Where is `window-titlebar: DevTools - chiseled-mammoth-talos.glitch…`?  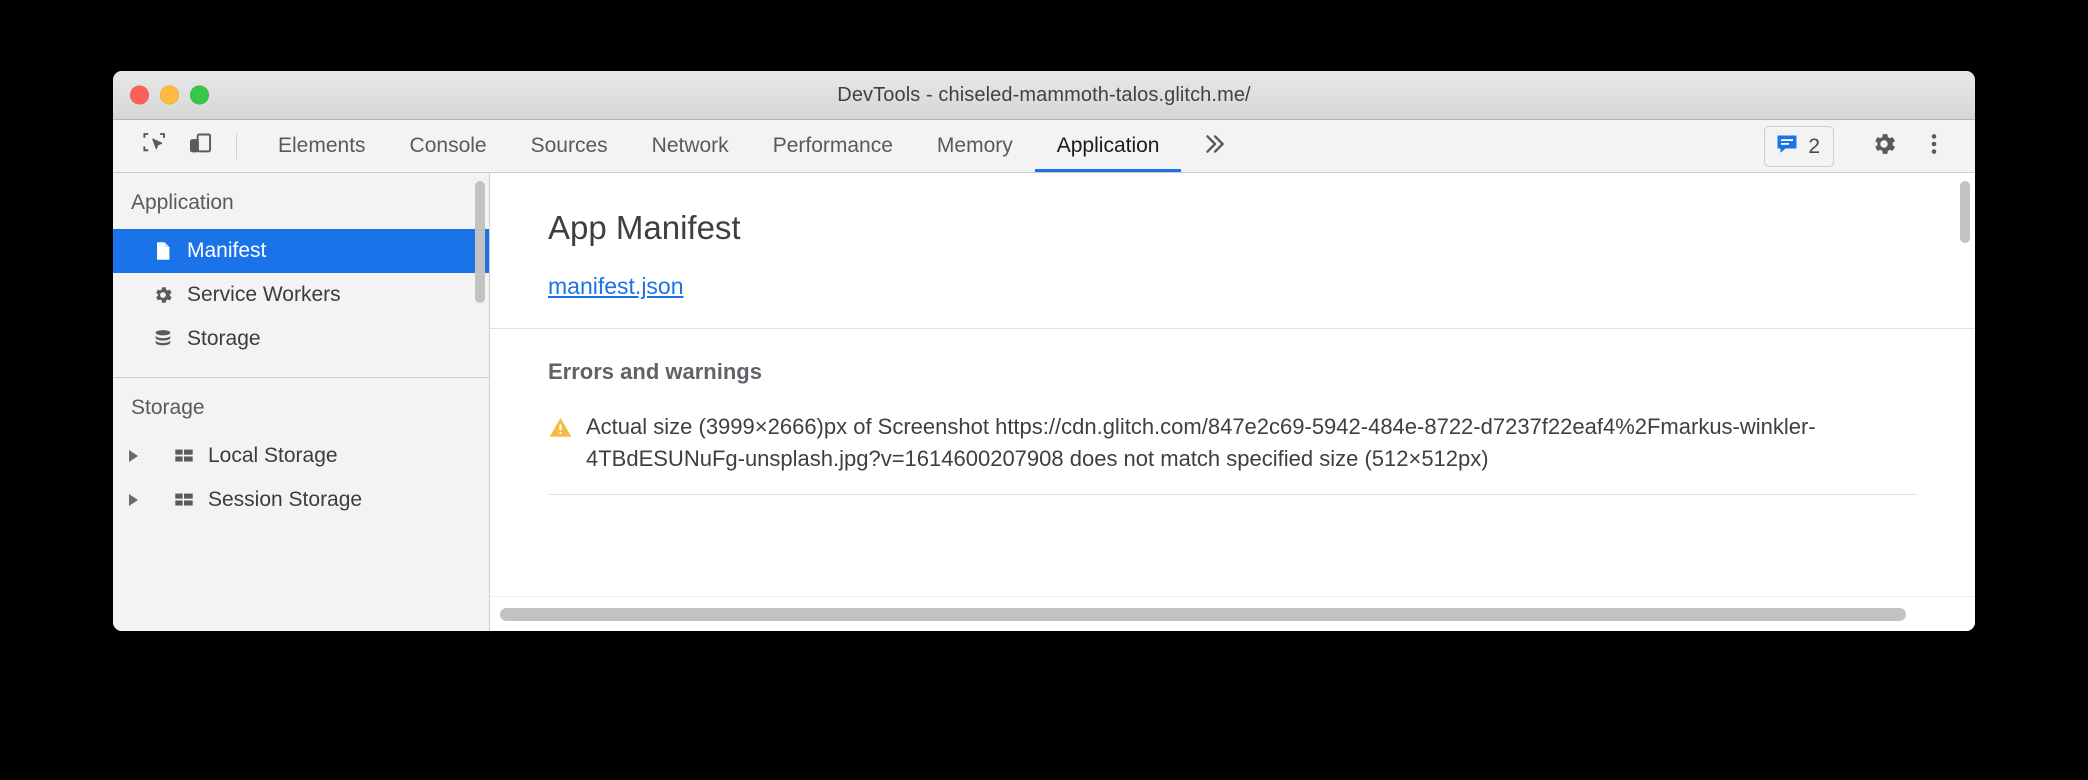 window-titlebar: DevTools - chiseled-mammoth-talos.glitch… is located at coordinates (1044, 95).